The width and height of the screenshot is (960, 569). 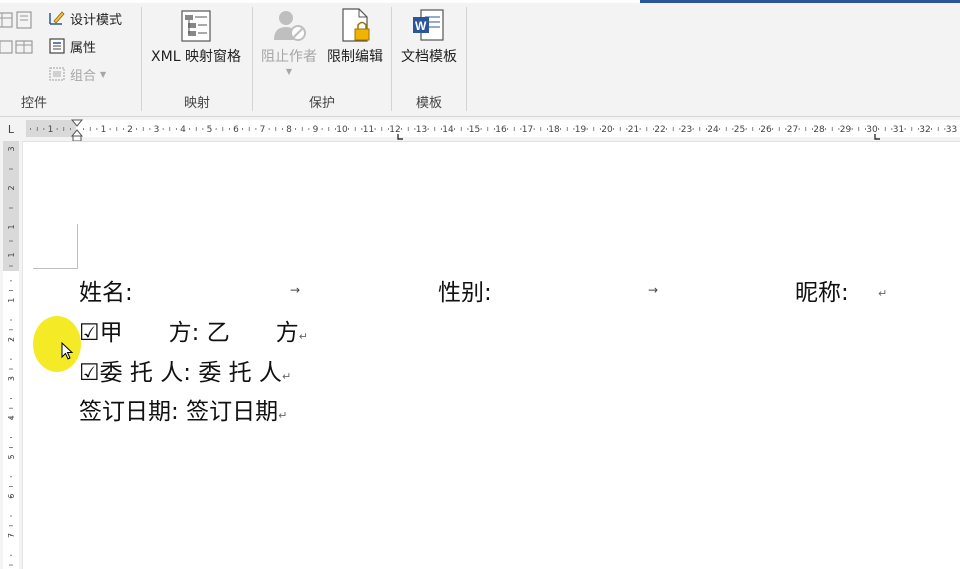 I want to click on sign-date-value: 签订日期, so click(x=232, y=412).